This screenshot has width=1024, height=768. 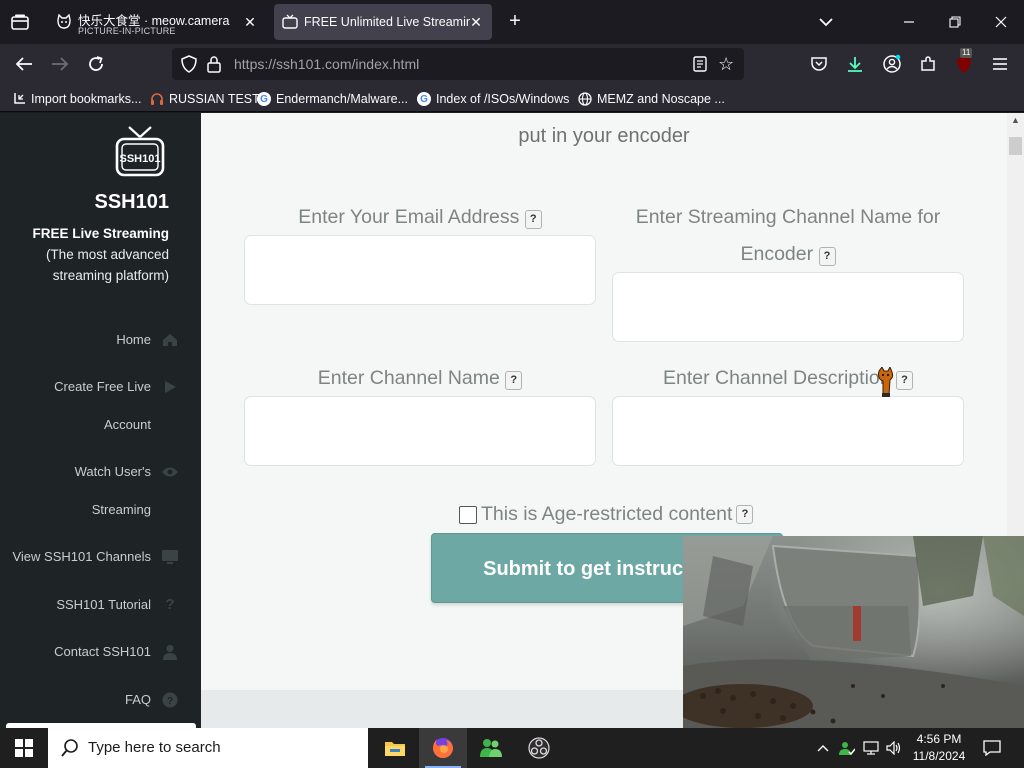 What do you see at coordinates (140, 159) in the screenshot?
I see `logo-text: SSH101` at bounding box center [140, 159].